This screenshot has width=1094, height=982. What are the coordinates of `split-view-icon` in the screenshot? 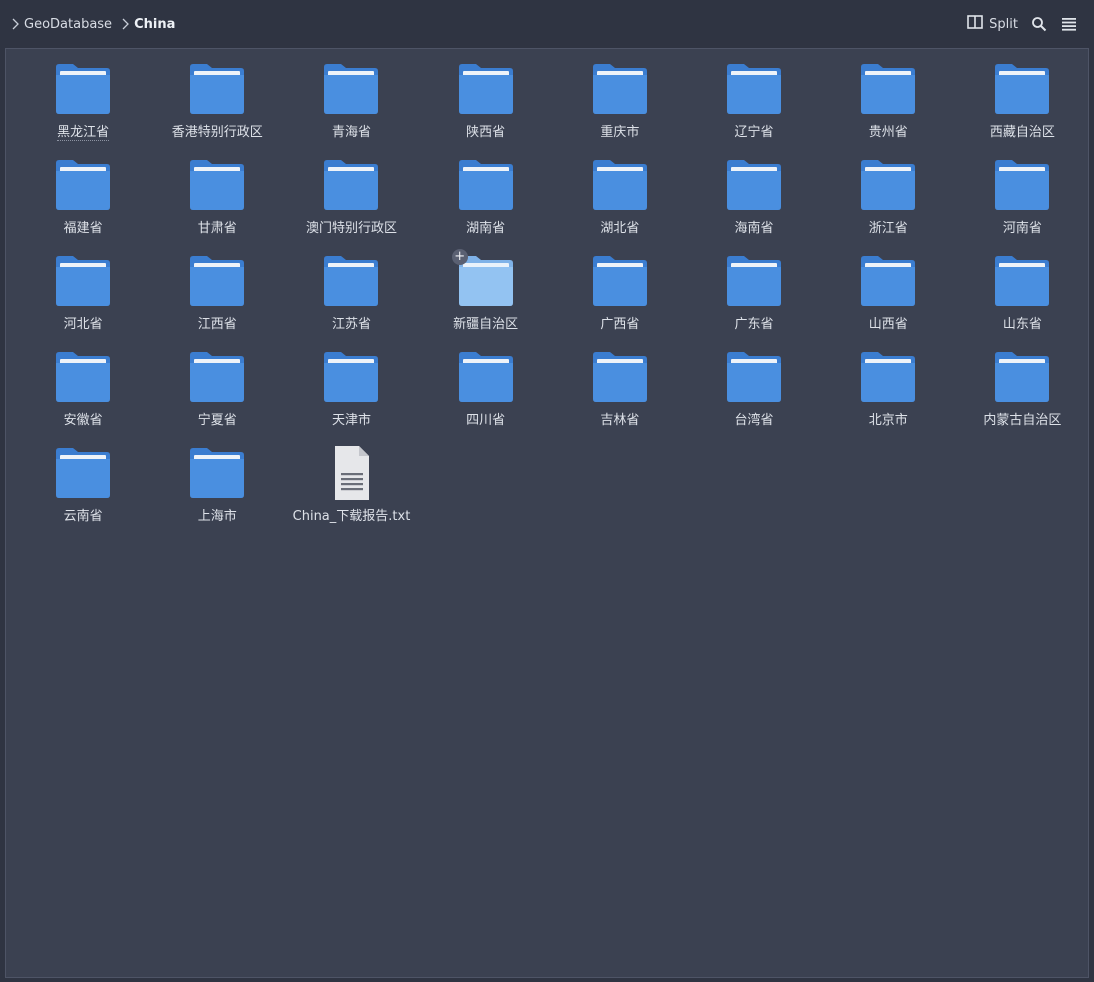 It's located at (975, 24).